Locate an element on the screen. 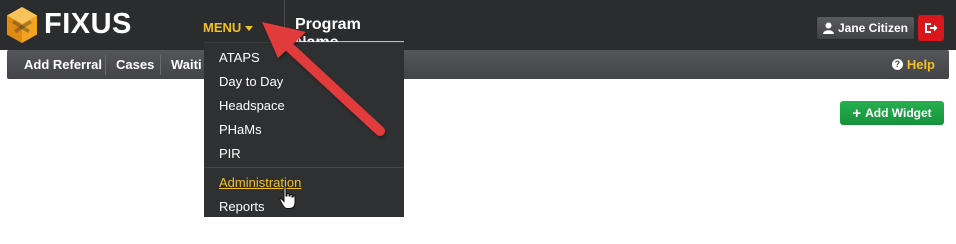  help-link: ? Help is located at coordinates (913, 64).